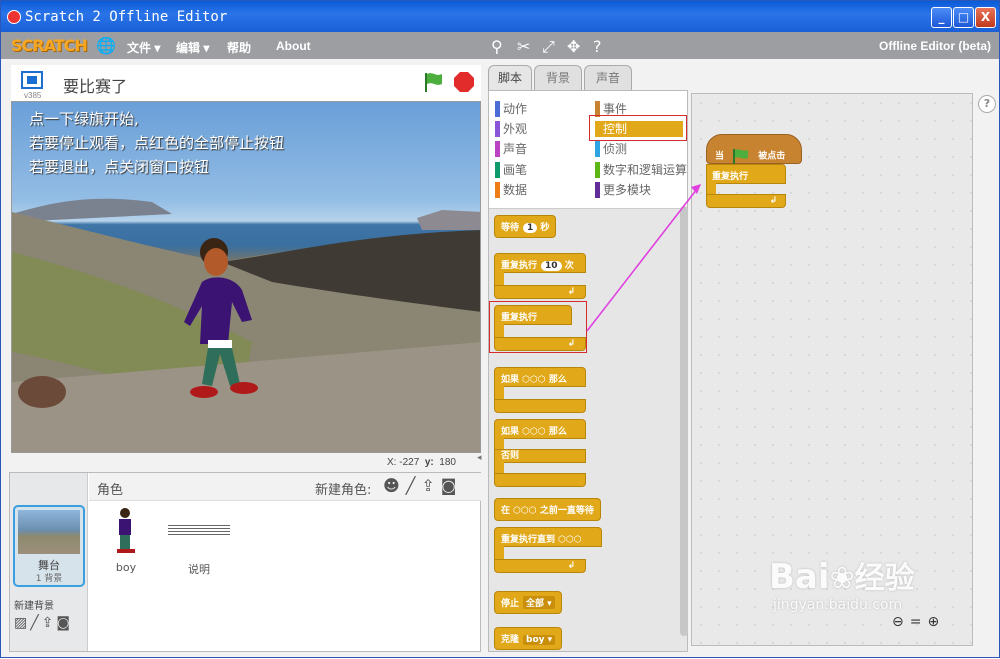  Describe the element at coordinates (119, 167) in the screenshot. I see `stage-text-line-3: 若要退出，点关闭窗口按钮` at that location.